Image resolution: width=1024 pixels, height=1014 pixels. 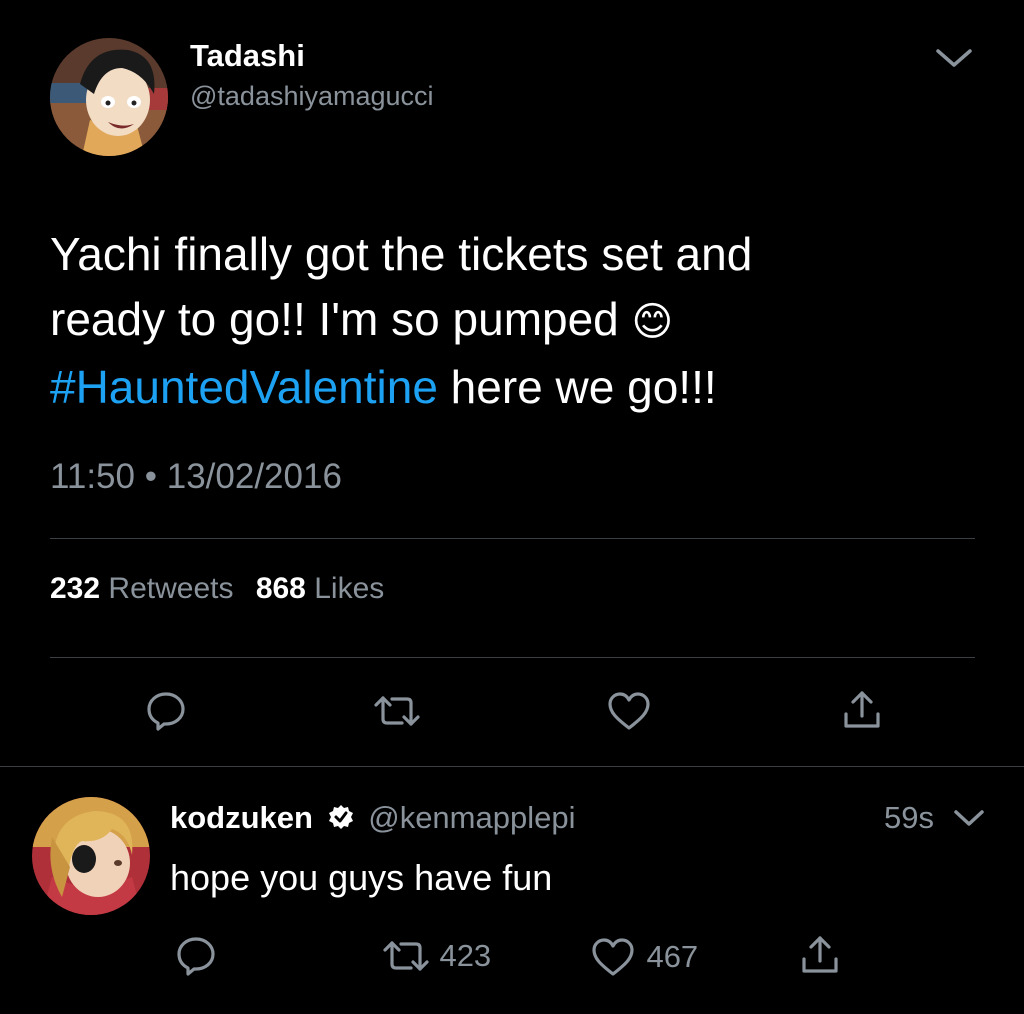 I want to click on section-divider, so click(x=512, y=766).